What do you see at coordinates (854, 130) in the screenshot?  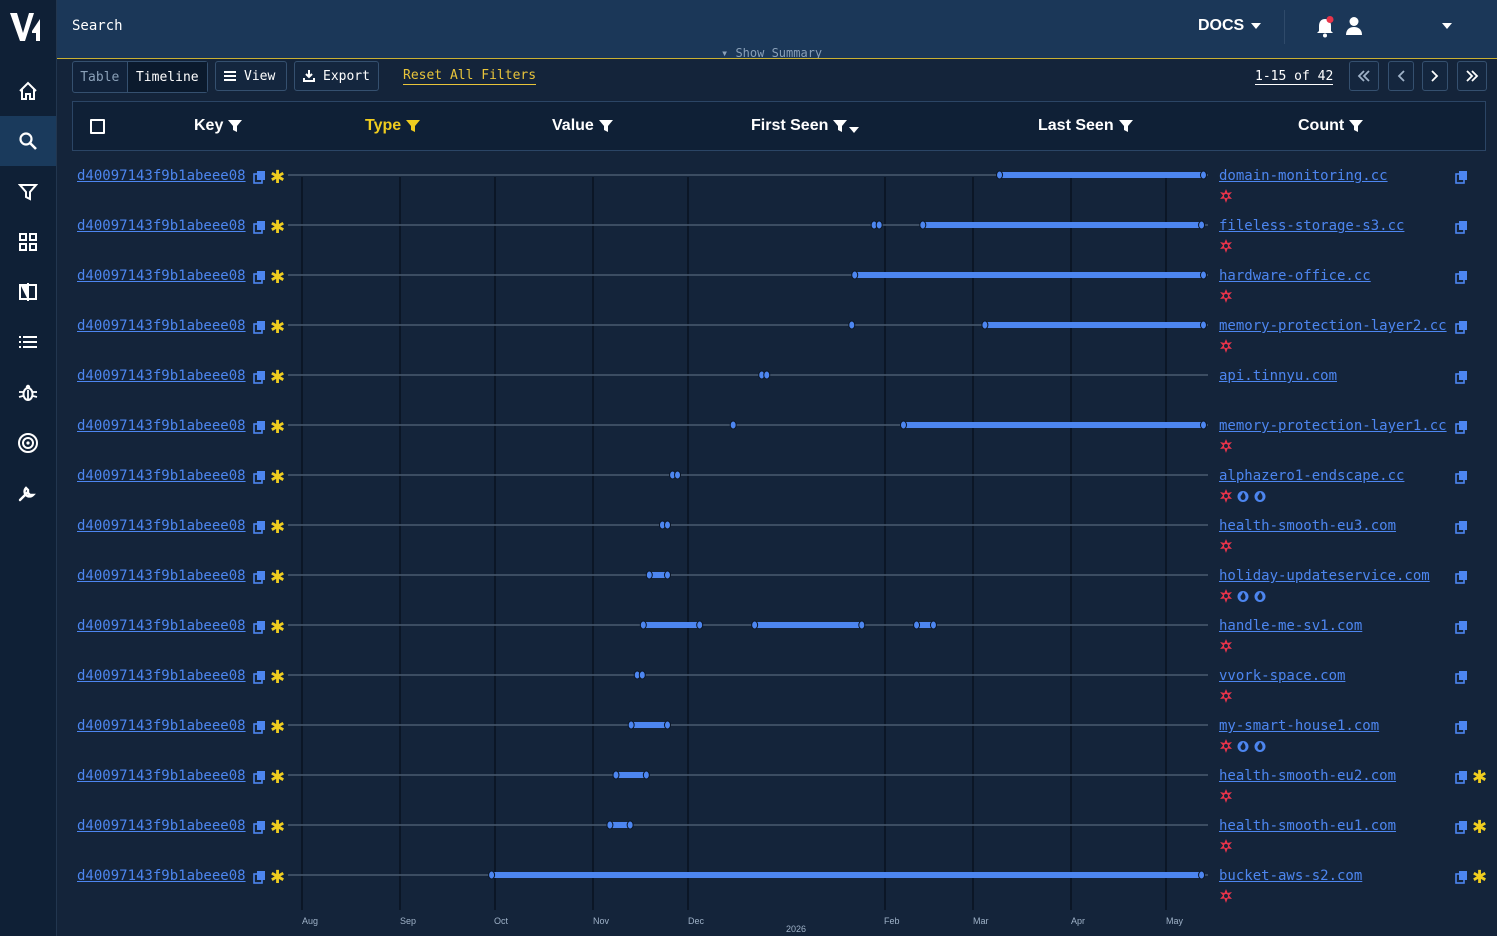 I see `sort-desc-icon` at bounding box center [854, 130].